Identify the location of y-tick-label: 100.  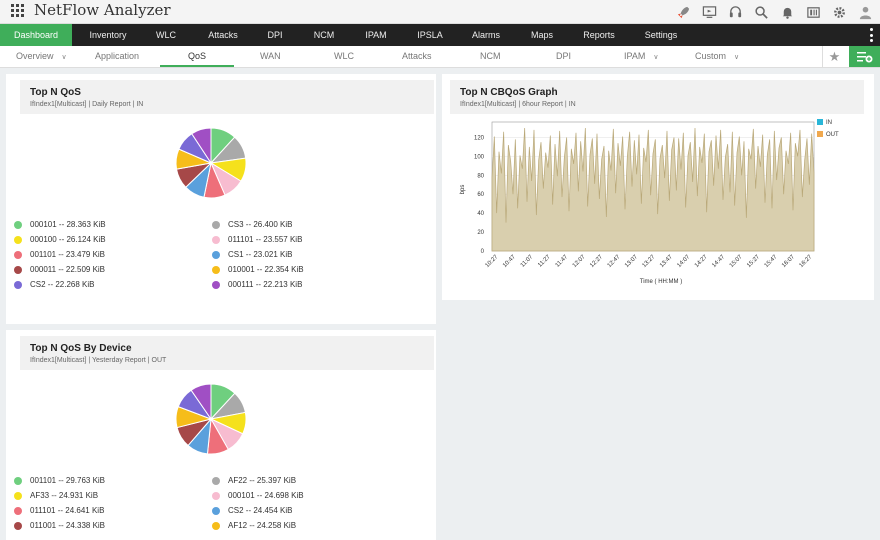
(479, 157).